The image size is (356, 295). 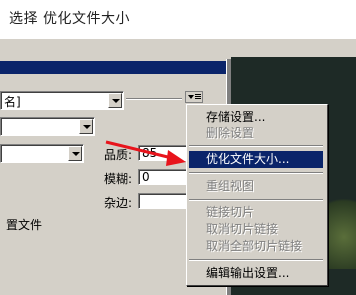 What do you see at coordinates (150, 153) in the screenshot?
I see `quality-input-value: 85` at bounding box center [150, 153].